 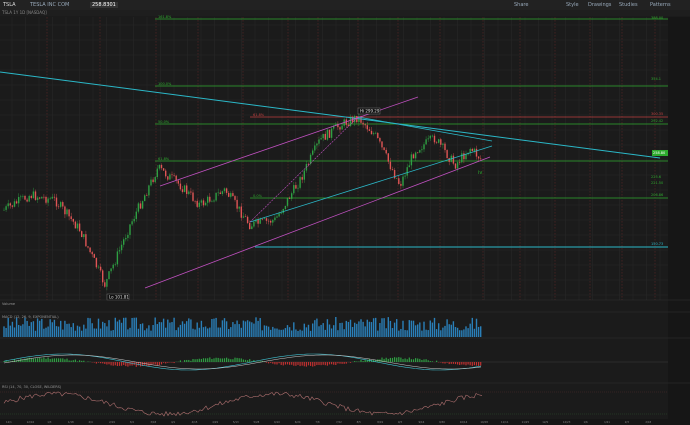 I want to click on price-label: 292.42, so click(x=657, y=121).